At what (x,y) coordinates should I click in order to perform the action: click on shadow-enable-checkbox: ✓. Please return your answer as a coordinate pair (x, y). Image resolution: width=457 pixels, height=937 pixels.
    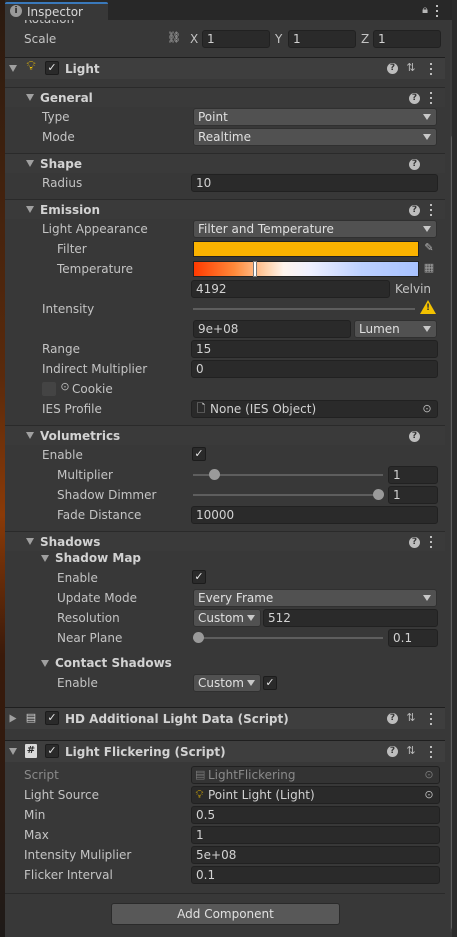
    Looking at the image, I should click on (199, 577).